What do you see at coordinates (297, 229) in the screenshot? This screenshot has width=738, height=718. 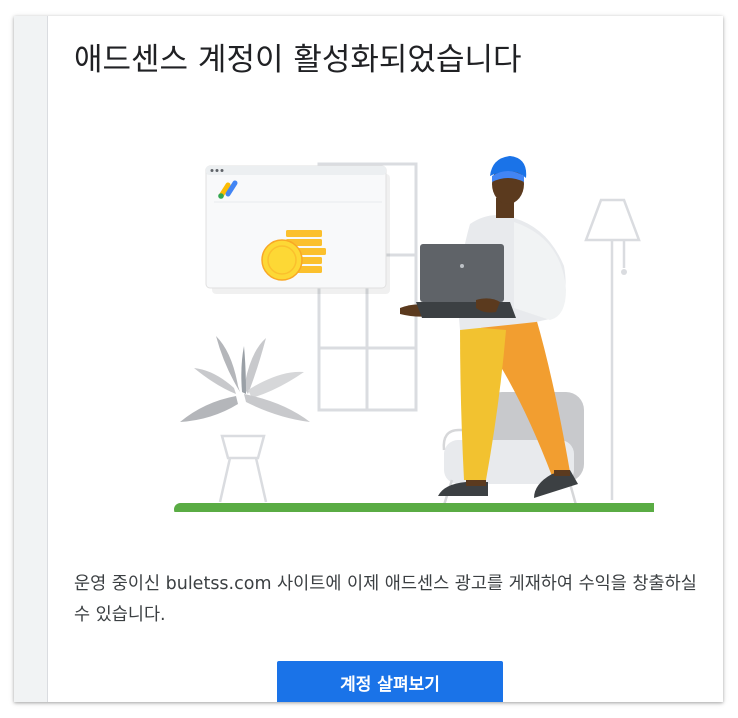 I see `adsense-window` at bounding box center [297, 229].